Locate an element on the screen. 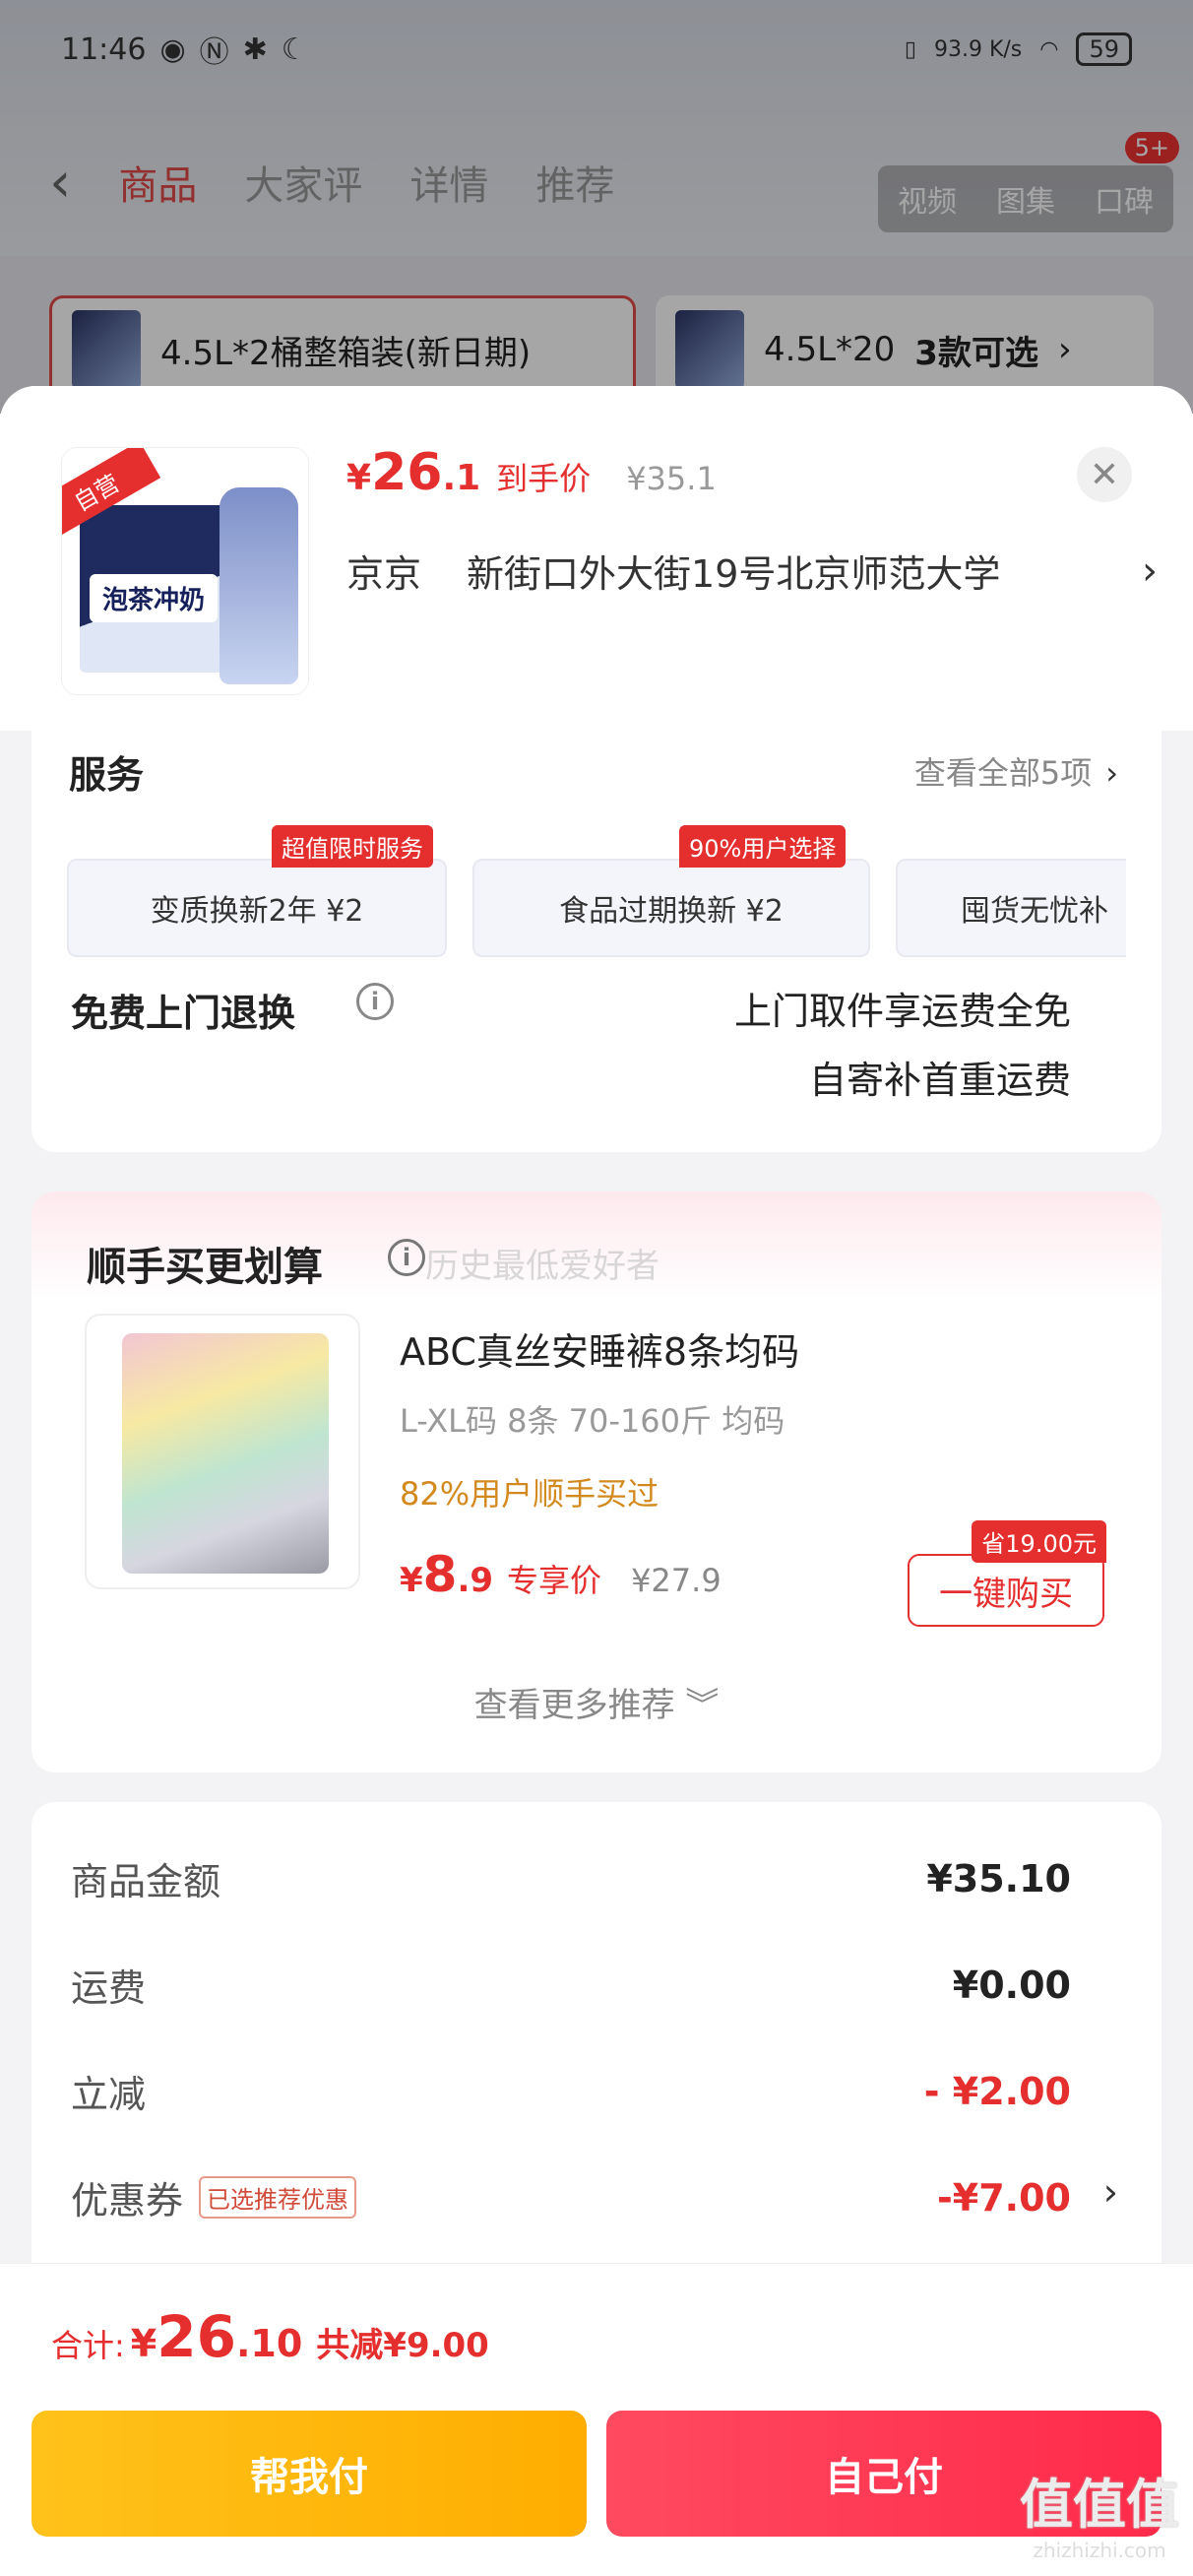 The height and width of the screenshot is (2576, 1193). action-buttons: 帮我付 自己付 值值值 zhizhizhi.com is located at coordinates (596, 2489).